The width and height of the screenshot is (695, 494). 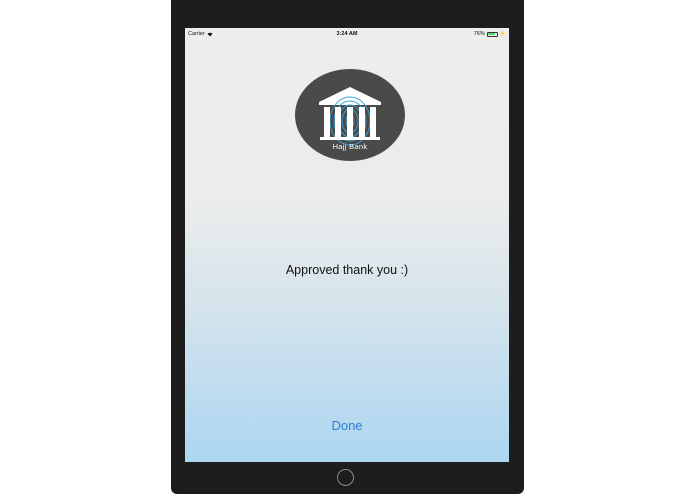 I want to click on battery-indicator: 76% ⚡, so click(x=490, y=34).